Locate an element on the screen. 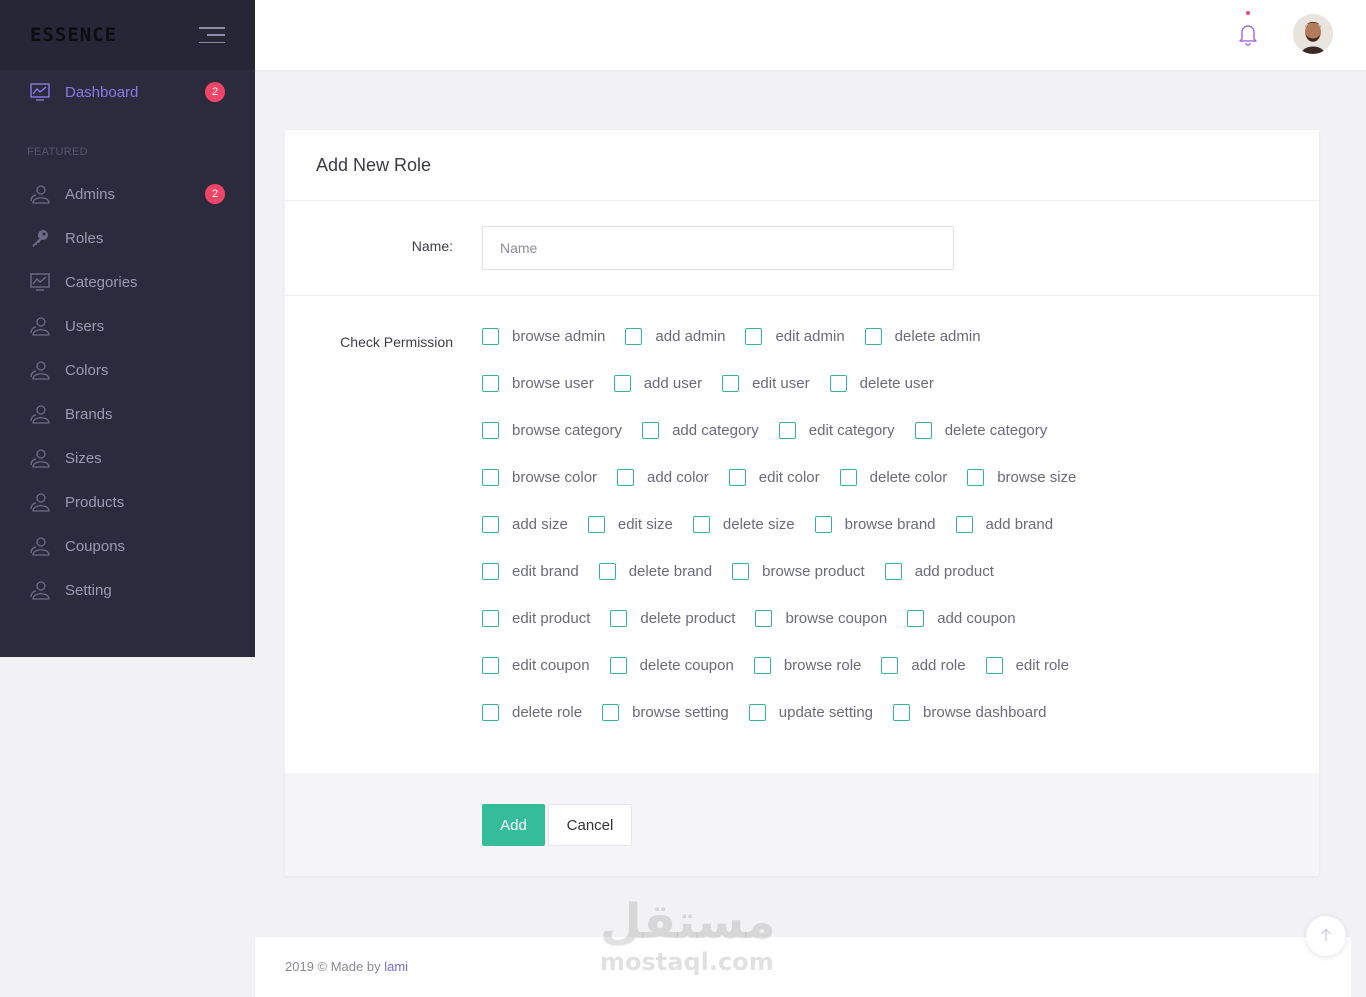 The width and height of the screenshot is (1366, 997). permission-browse-dashboard: browse dashboard is located at coordinates (969, 712).